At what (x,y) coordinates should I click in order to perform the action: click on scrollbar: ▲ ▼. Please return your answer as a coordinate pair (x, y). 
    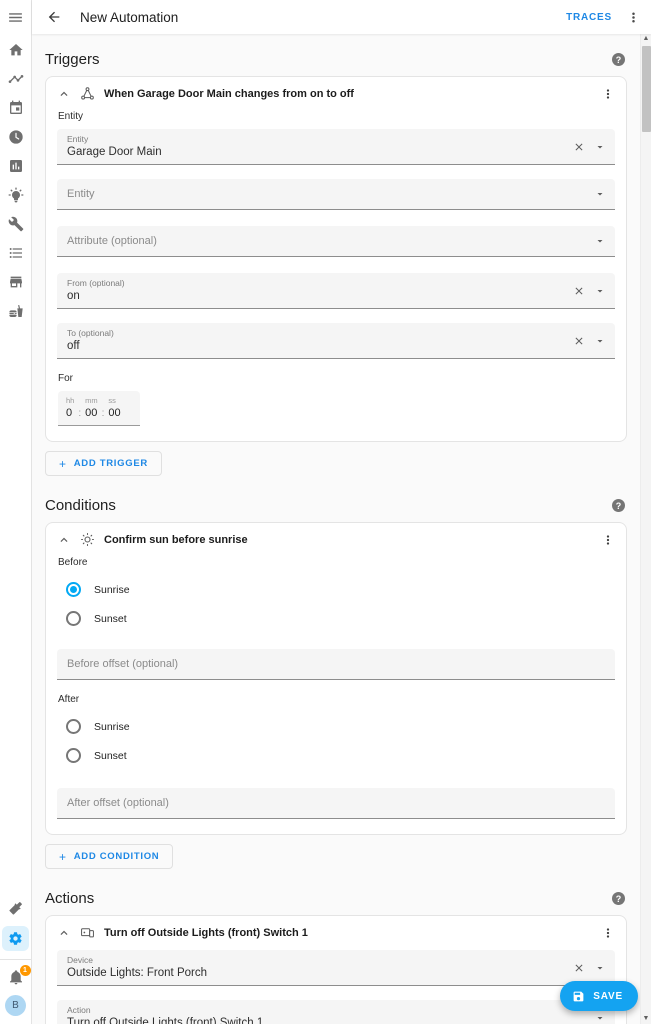
    Looking at the image, I should click on (645, 529).